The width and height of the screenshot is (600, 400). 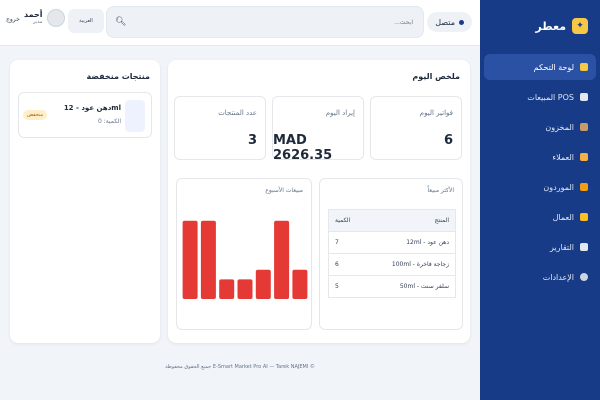 What do you see at coordinates (448, 140) in the screenshot?
I see `stat-value: 6` at bounding box center [448, 140].